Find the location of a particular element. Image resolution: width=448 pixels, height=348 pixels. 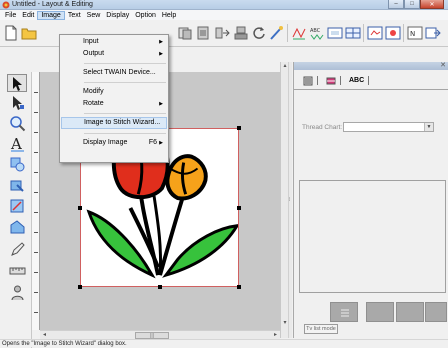

tool-palette: A is located at coordinates (16, 210).